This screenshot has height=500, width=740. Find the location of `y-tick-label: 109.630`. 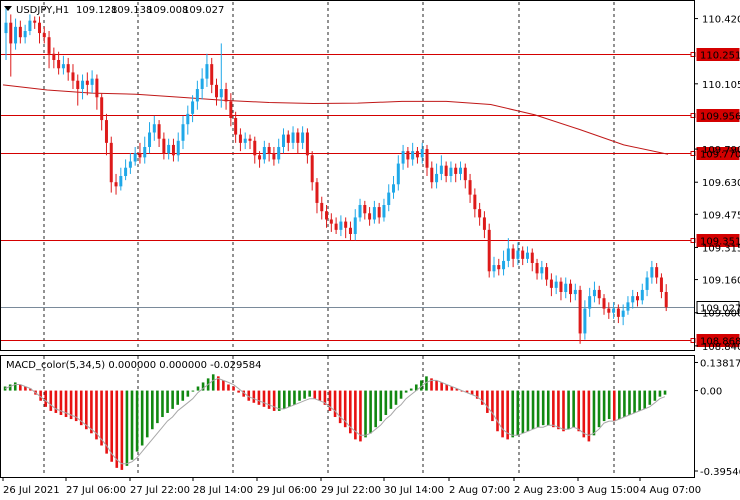

y-tick-label: 109.630 is located at coordinates (721, 183).